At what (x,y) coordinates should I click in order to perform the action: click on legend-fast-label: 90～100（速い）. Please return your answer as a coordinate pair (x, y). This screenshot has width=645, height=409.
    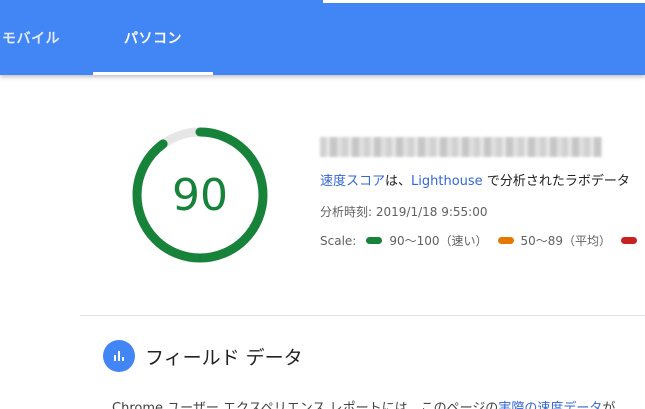
    Looking at the image, I should click on (438, 241).